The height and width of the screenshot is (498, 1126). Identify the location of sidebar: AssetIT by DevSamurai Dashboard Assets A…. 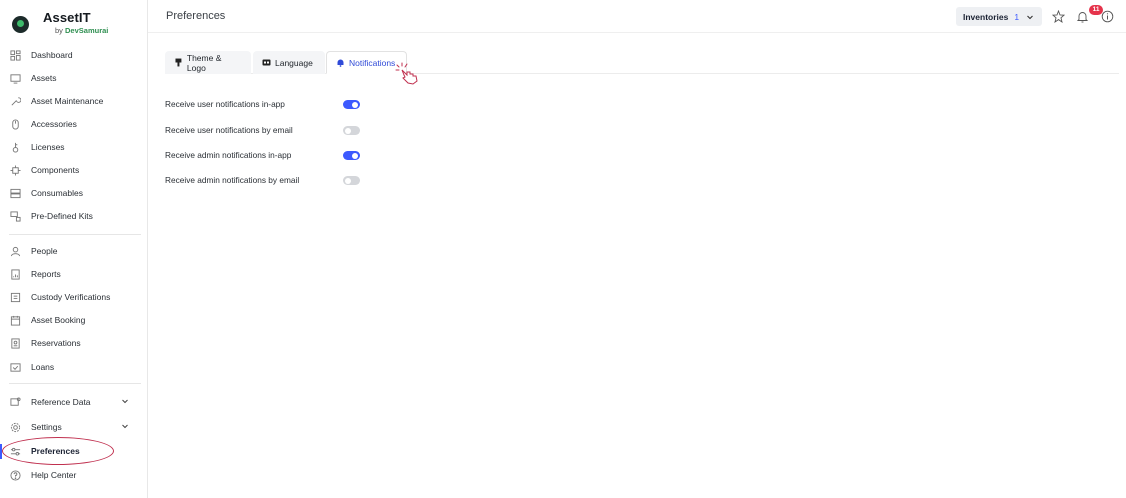
(74, 249).